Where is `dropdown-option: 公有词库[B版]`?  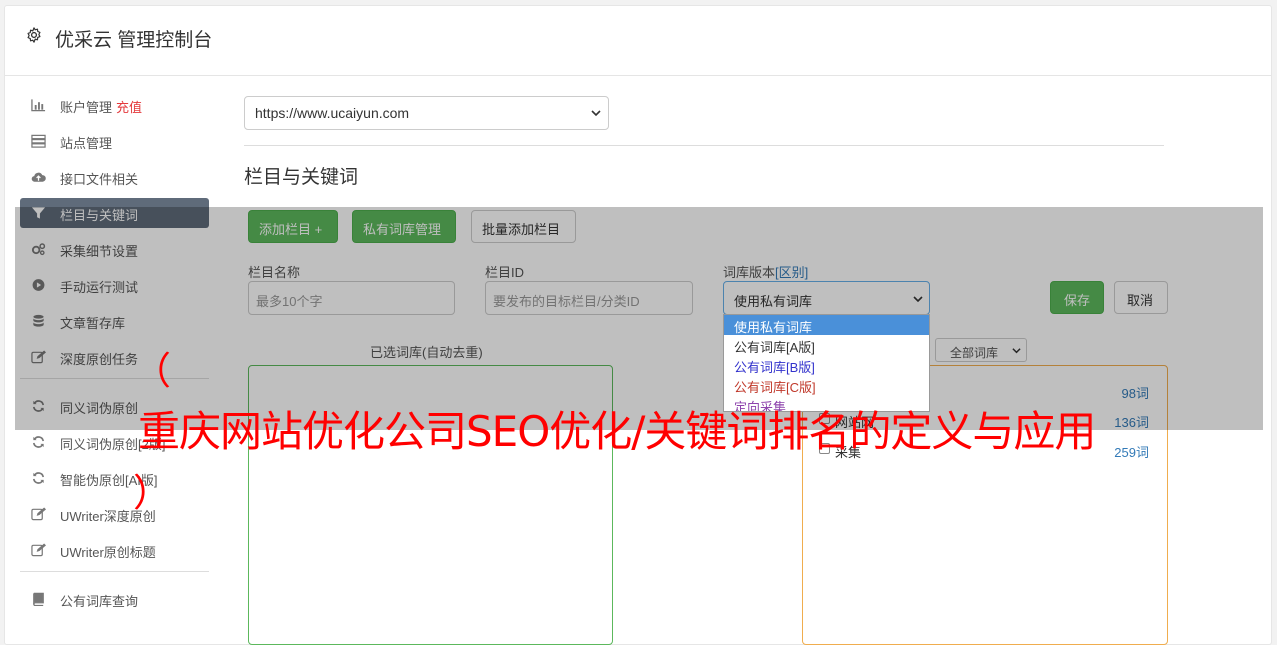 dropdown-option: 公有词库[B版] is located at coordinates (826, 365).